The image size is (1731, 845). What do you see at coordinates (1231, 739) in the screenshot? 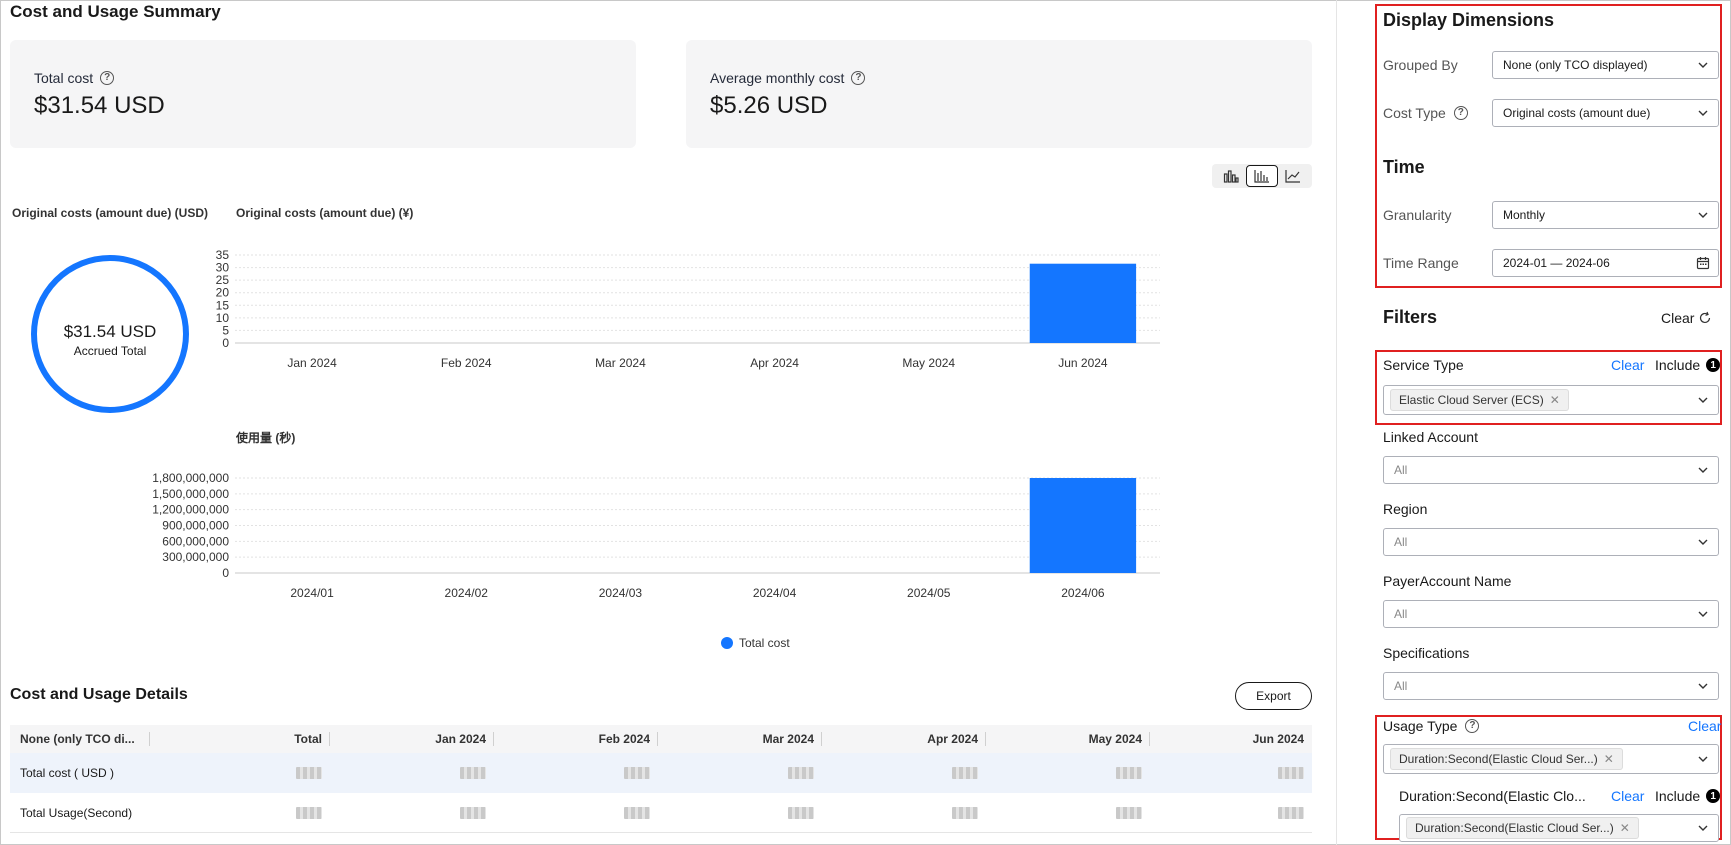
I see `column-header-jun: Jun 2024` at bounding box center [1231, 739].